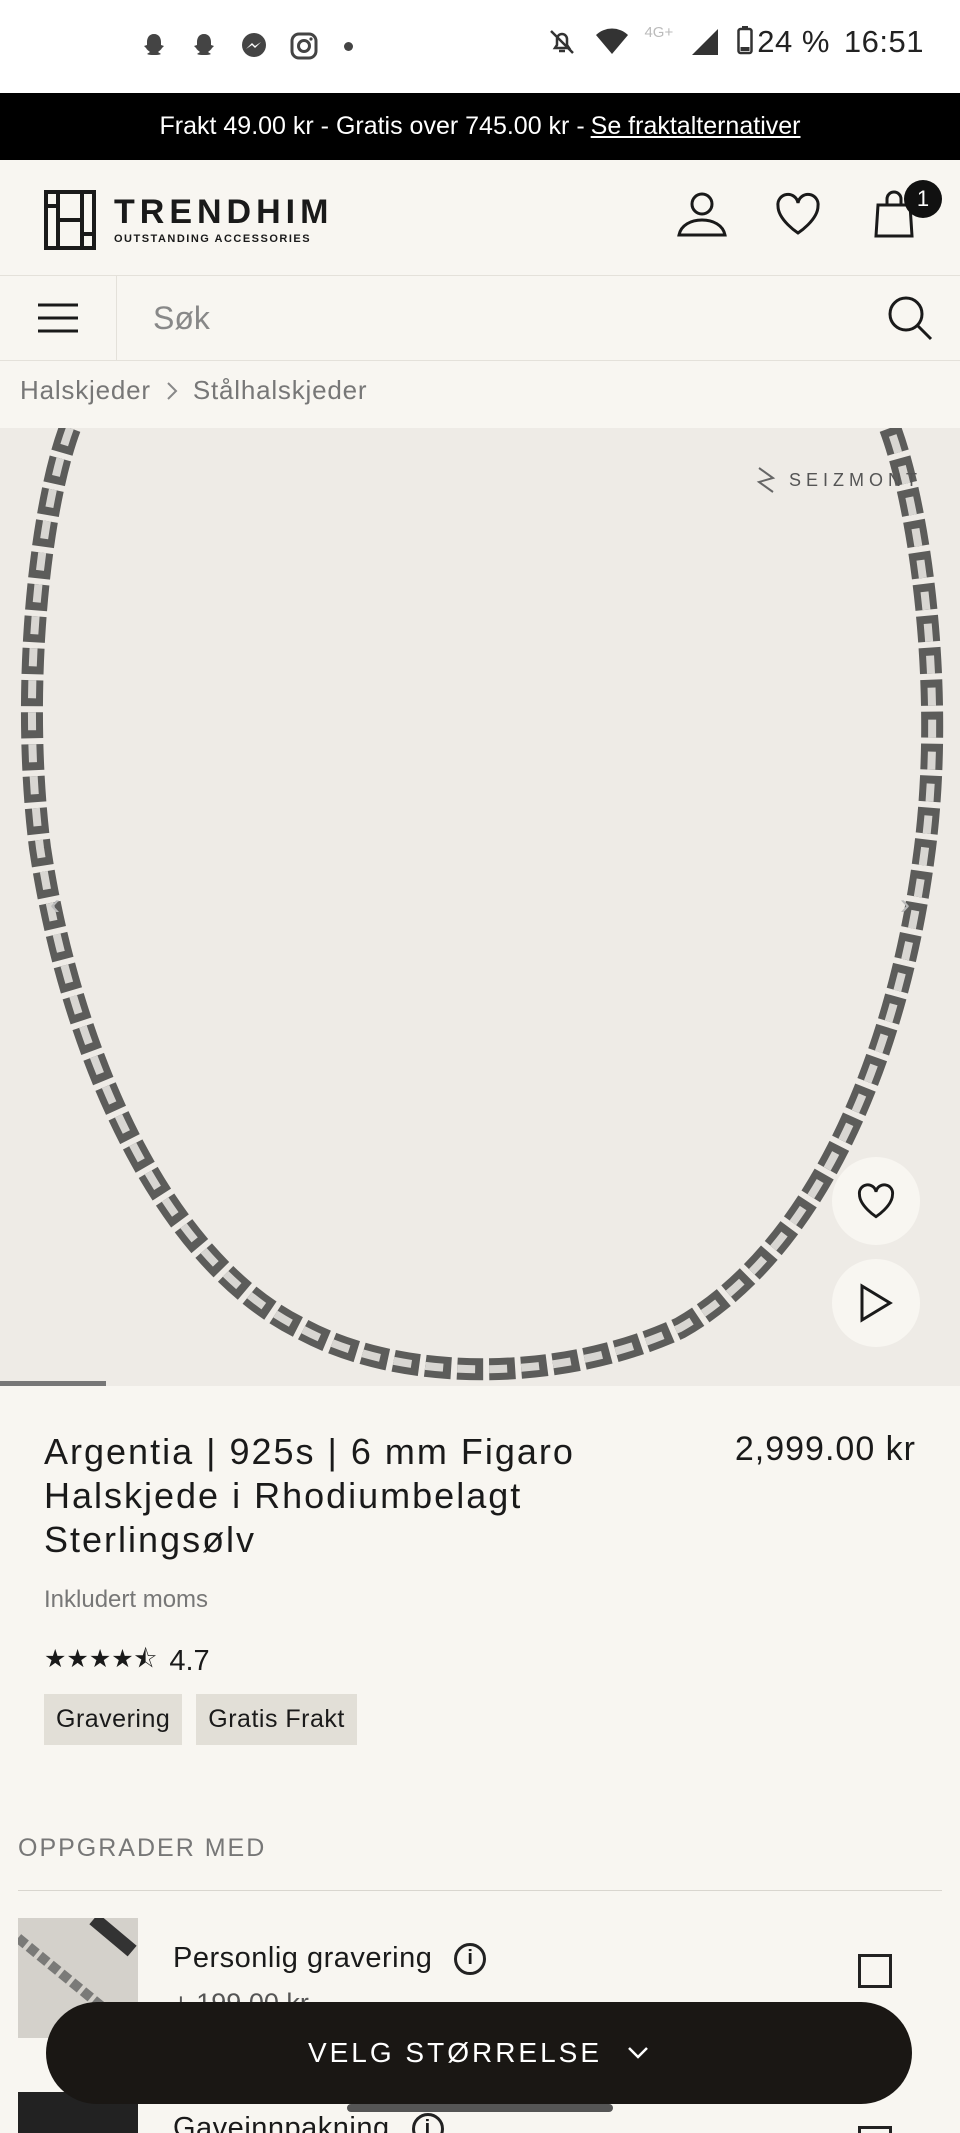 This screenshot has width=960, height=2133. I want to click on play-icon, so click(876, 1303).